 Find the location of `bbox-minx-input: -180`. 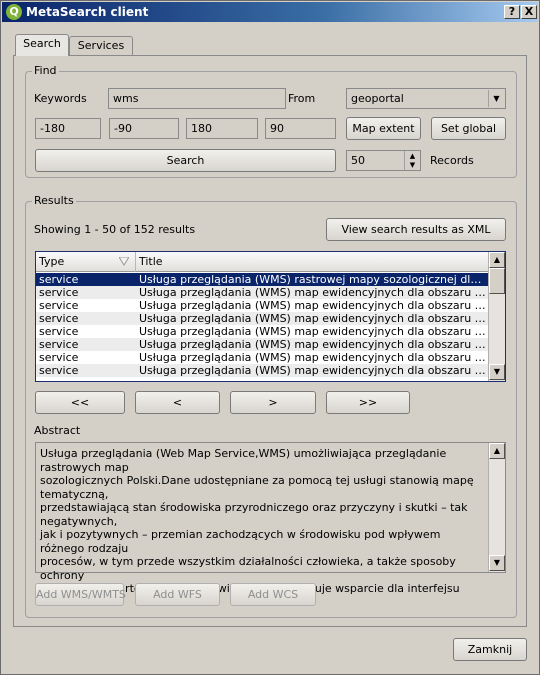

bbox-minx-input: -180 is located at coordinates (68, 128).